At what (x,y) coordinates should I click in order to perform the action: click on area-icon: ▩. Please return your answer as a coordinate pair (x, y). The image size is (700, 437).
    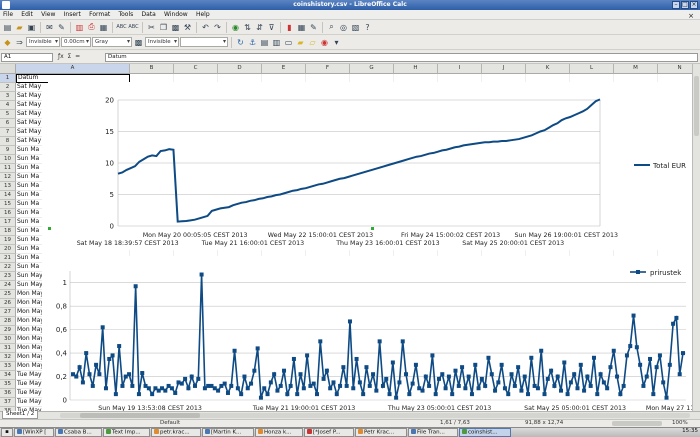
    Looking at the image, I should click on (138, 42).